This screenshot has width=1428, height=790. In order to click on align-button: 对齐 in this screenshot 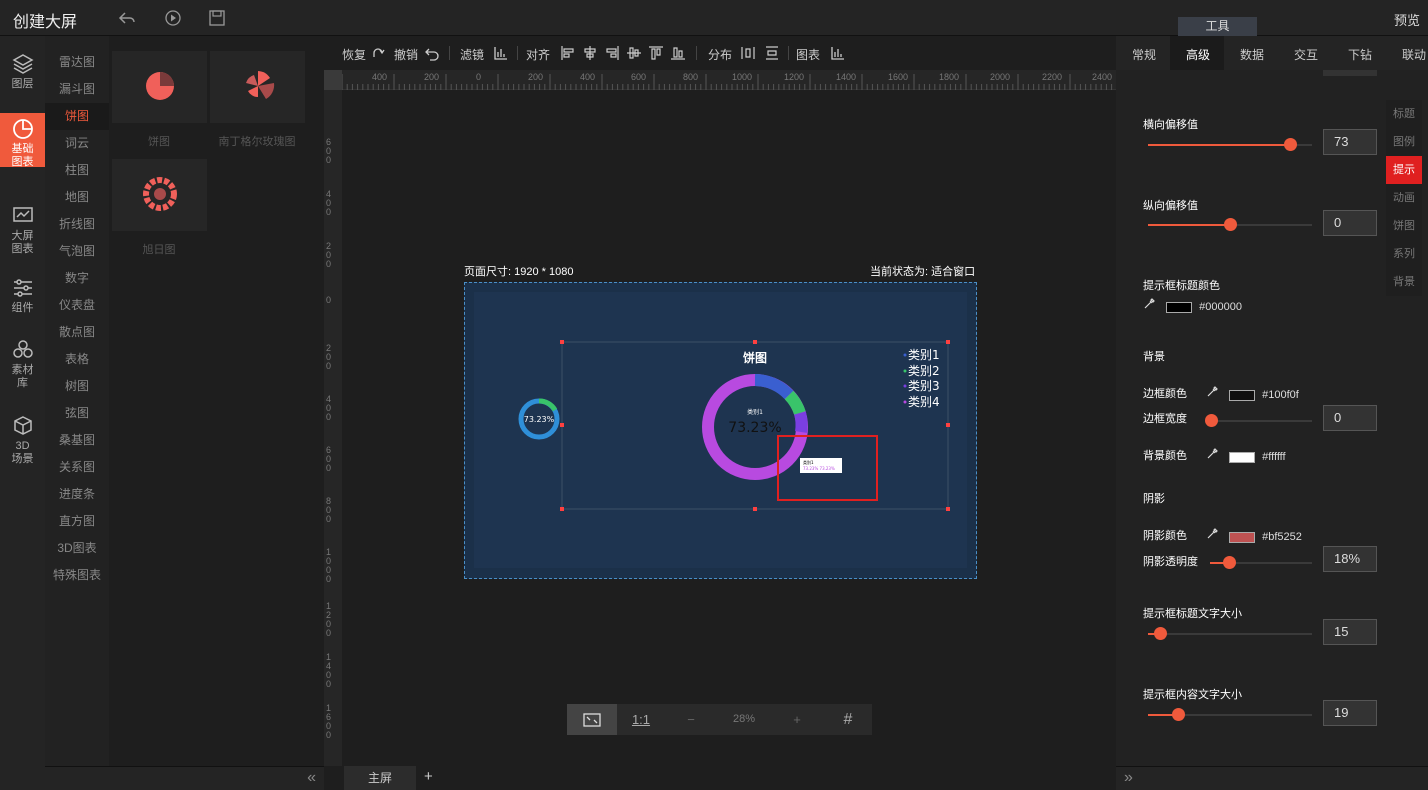, I will do `click(538, 54)`.